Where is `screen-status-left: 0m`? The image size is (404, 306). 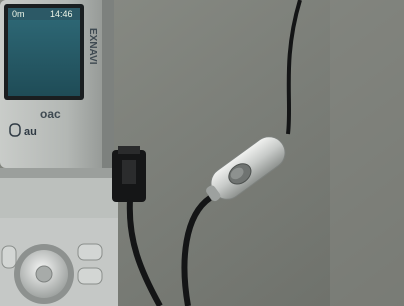 screen-status-left: 0m is located at coordinates (18, 14).